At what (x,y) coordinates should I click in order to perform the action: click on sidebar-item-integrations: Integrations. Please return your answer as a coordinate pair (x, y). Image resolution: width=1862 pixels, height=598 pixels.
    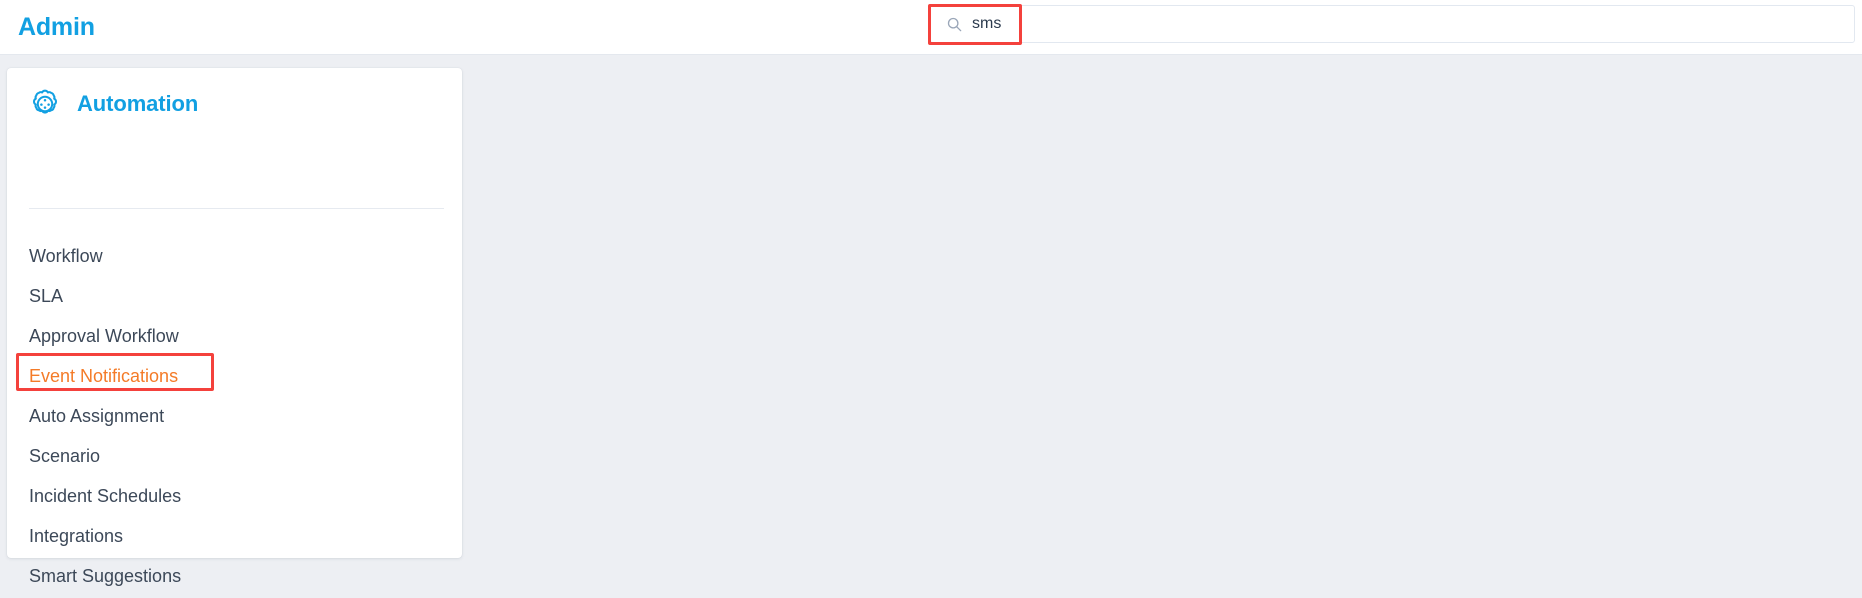
    Looking at the image, I should click on (234, 536).